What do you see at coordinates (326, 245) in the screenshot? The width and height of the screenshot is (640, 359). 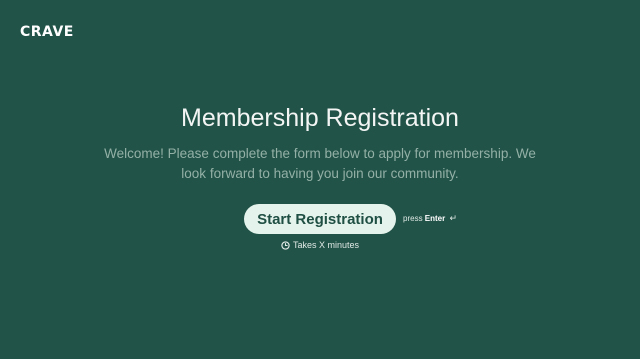 I see `duration-text: Takes X minutes` at bounding box center [326, 245].